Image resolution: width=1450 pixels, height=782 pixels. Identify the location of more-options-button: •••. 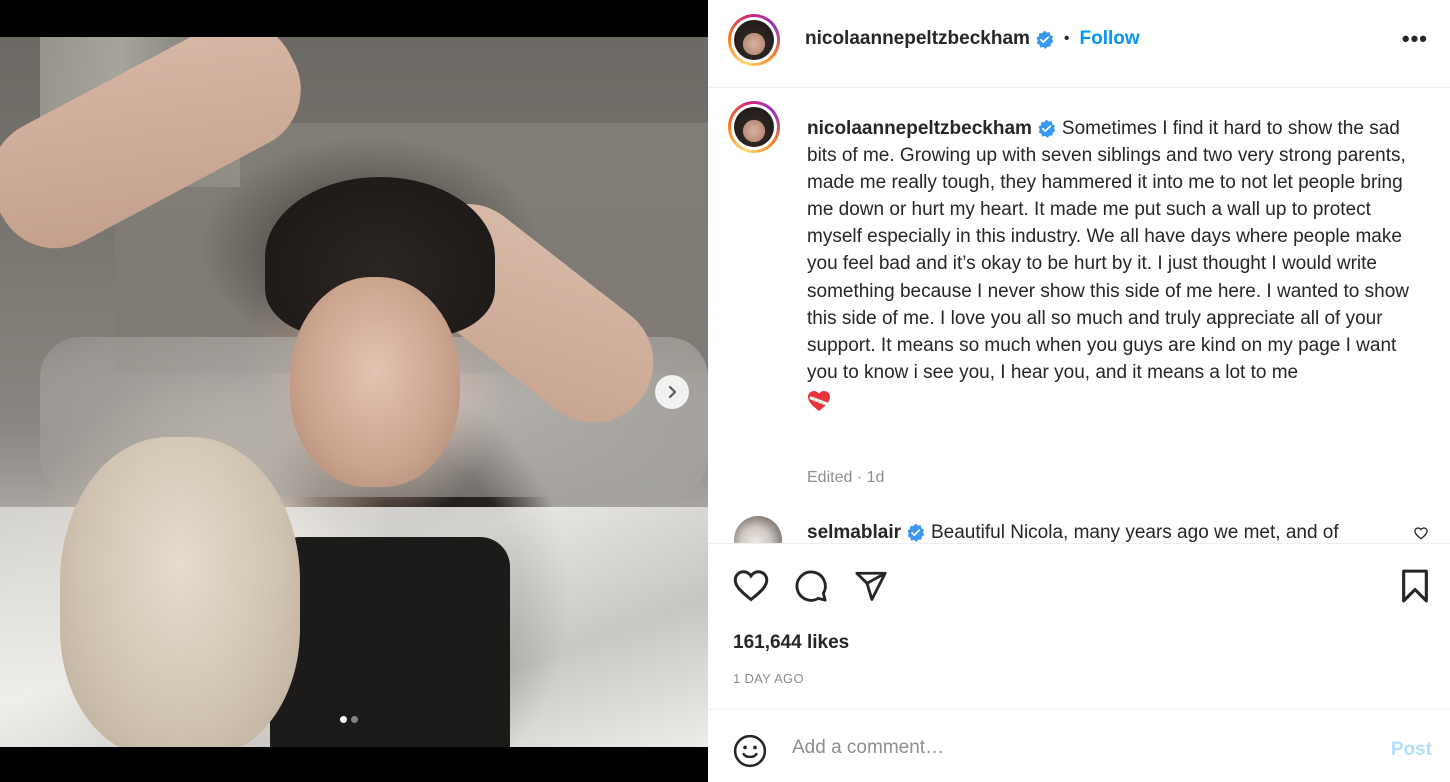
(1415, 39).